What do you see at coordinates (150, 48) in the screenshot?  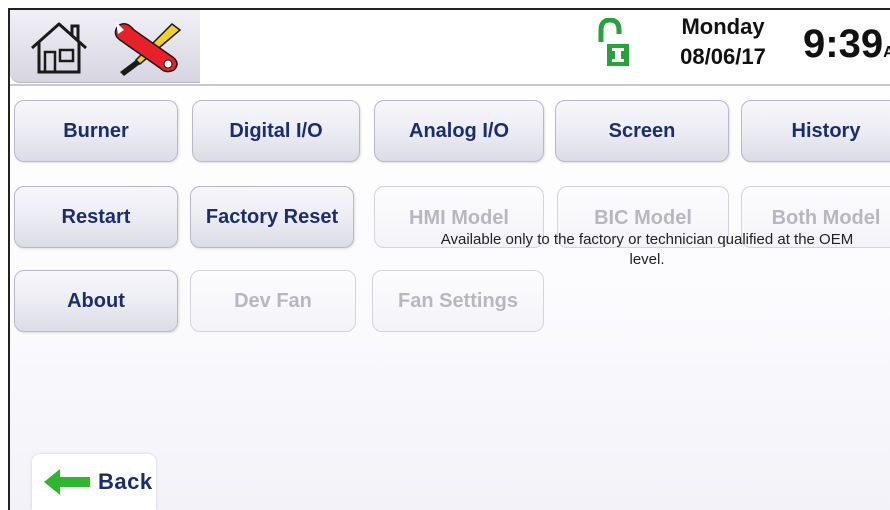 I see `tools-icon` at bounding box center [150, 48].